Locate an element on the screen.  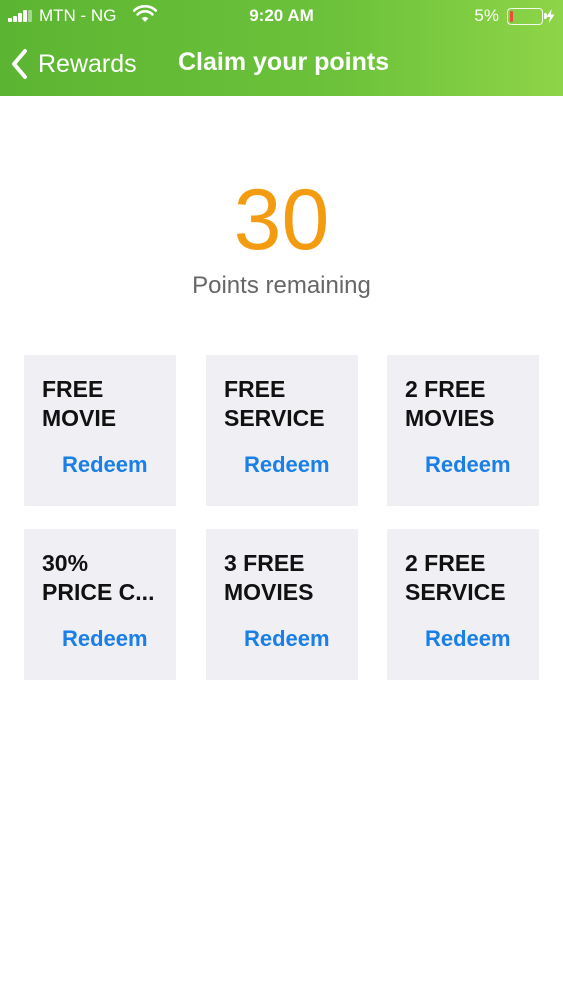
page-title: Claim your points is located at coordinates (284, 62).